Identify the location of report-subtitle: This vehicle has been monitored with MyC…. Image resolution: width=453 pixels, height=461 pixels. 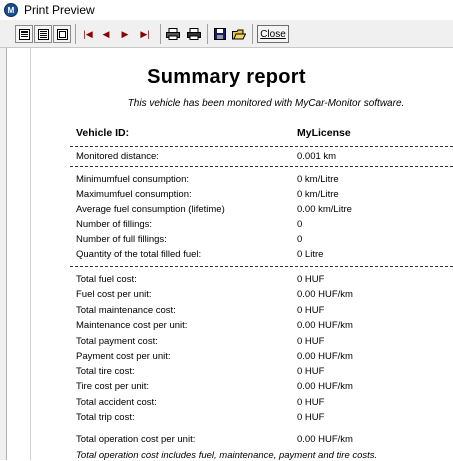
(266, 103).